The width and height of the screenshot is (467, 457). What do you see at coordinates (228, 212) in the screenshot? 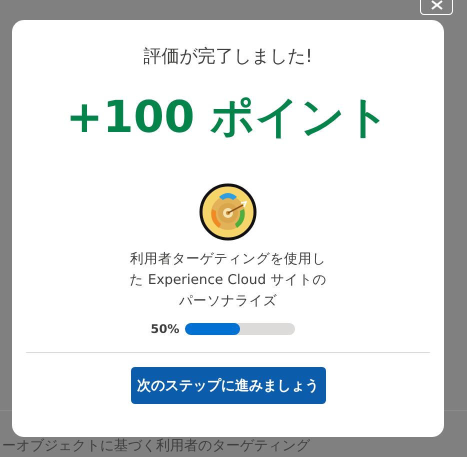
I see `target-badge-icon` at bounding box center [228, 212].